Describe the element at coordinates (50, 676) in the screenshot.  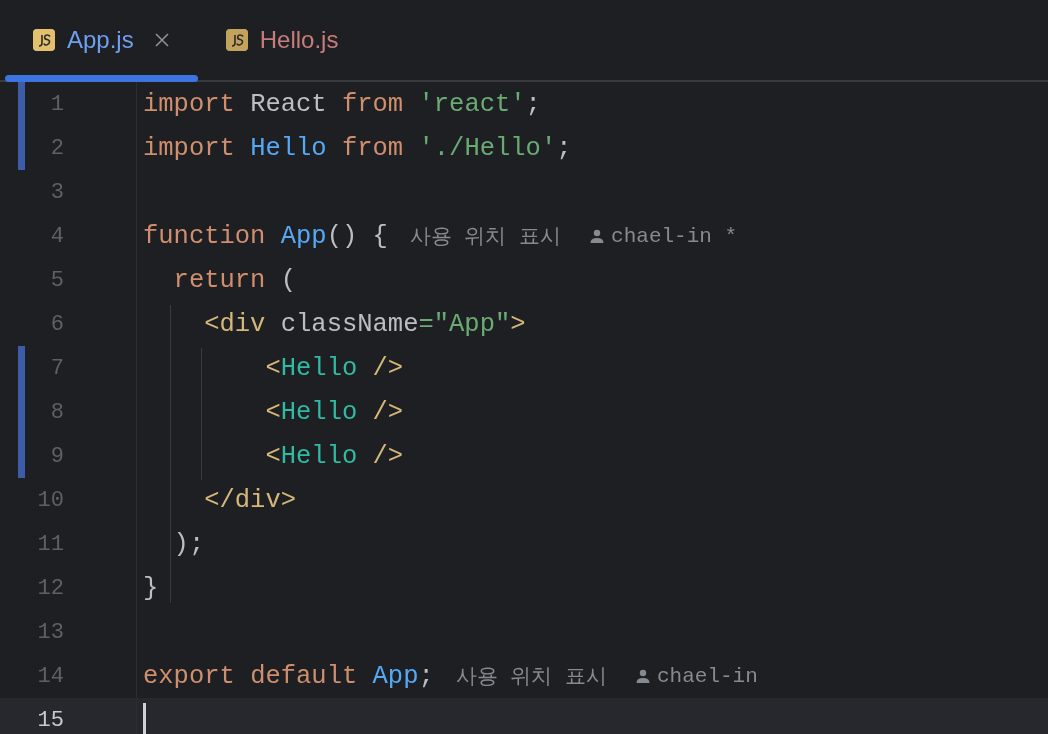
I see `line-number: 14` at that location.